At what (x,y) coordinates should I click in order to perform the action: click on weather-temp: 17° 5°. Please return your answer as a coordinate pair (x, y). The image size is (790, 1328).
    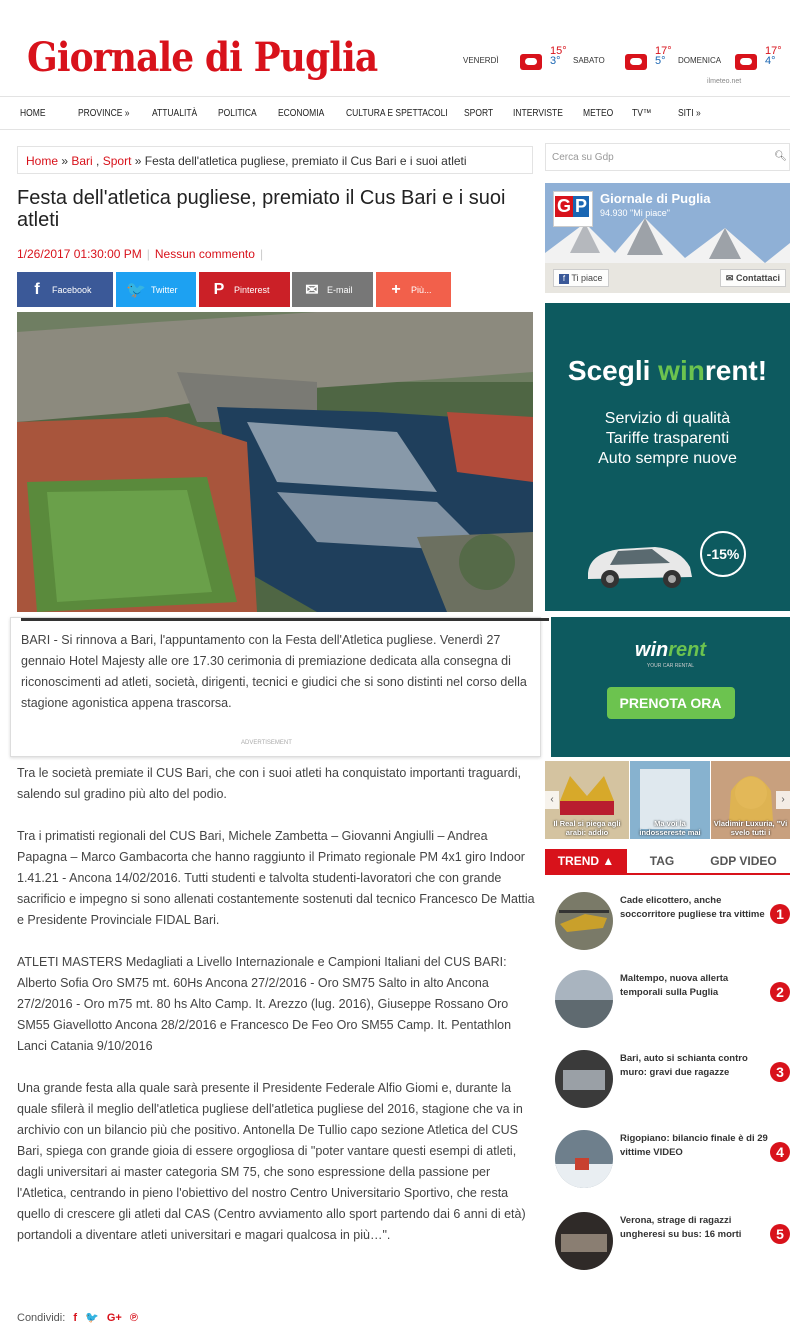
    Looking at the image, I should click on (663, 56).